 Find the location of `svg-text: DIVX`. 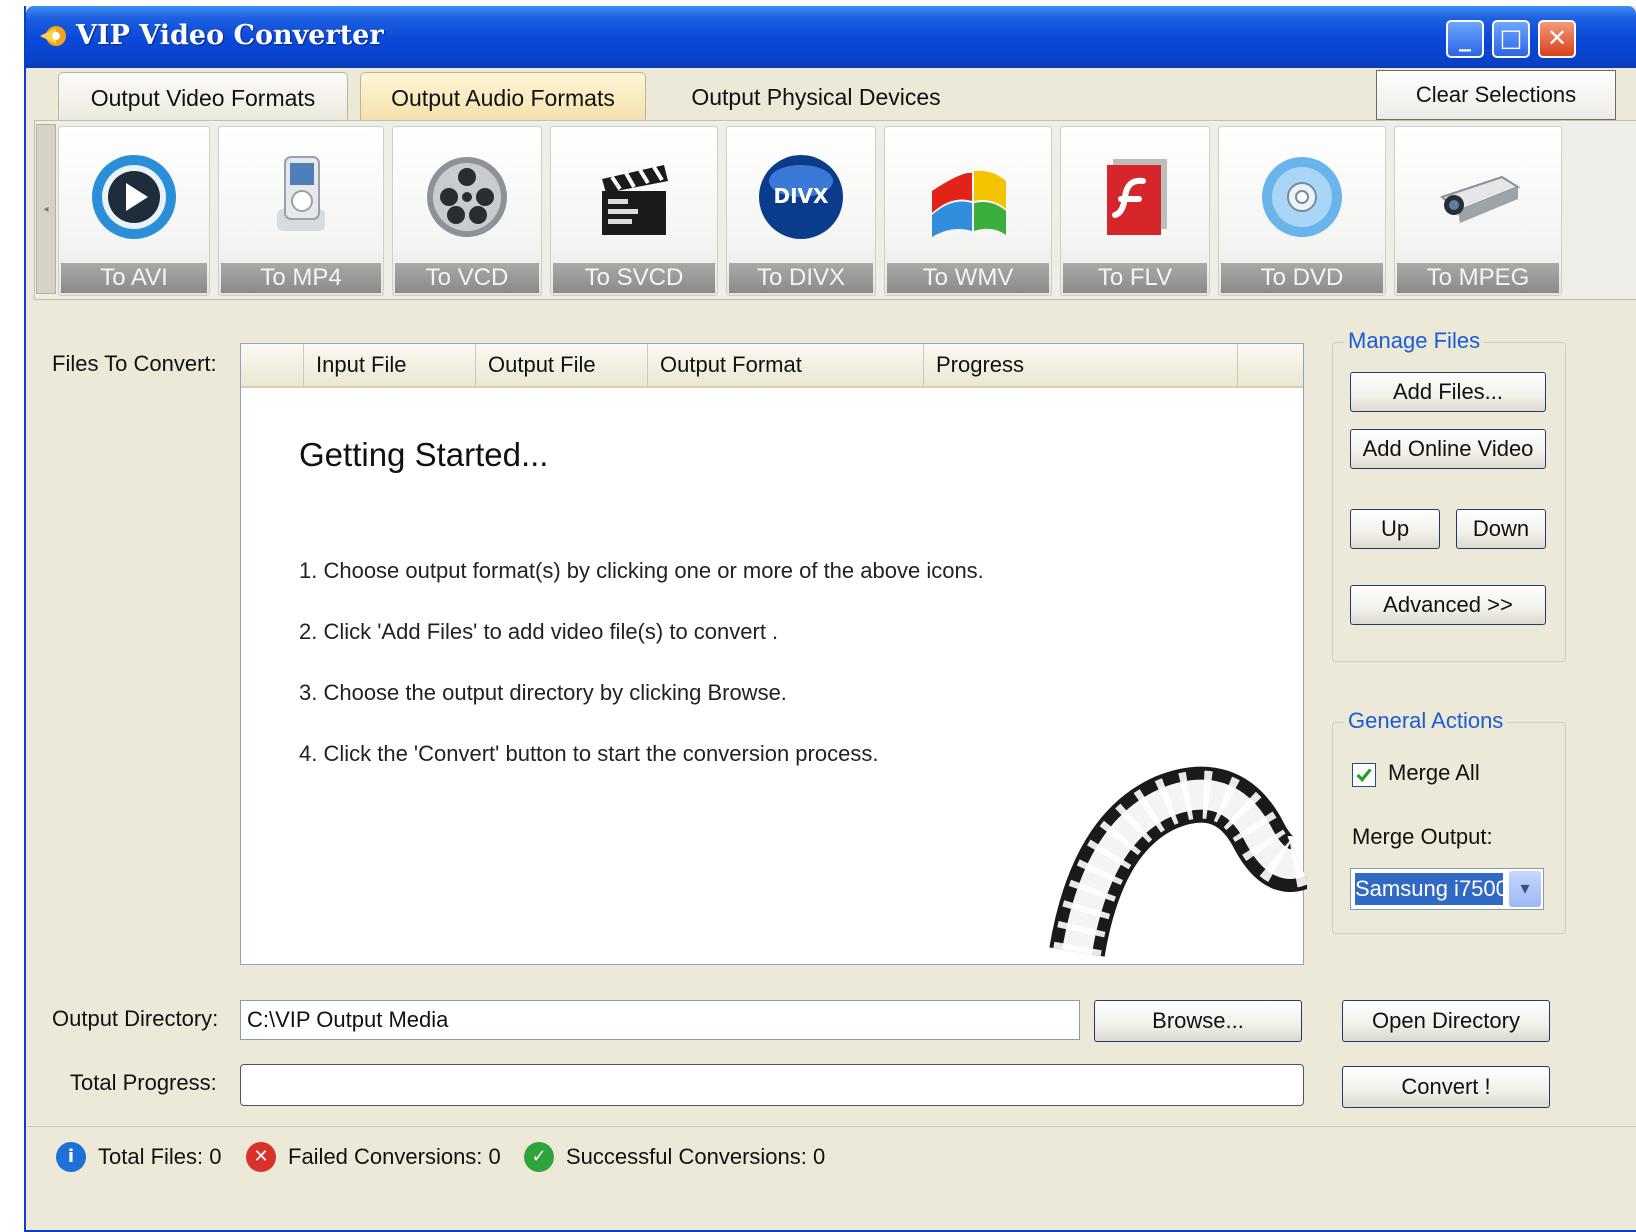

svg-text: DIVX is located at coordinates (802, 196).